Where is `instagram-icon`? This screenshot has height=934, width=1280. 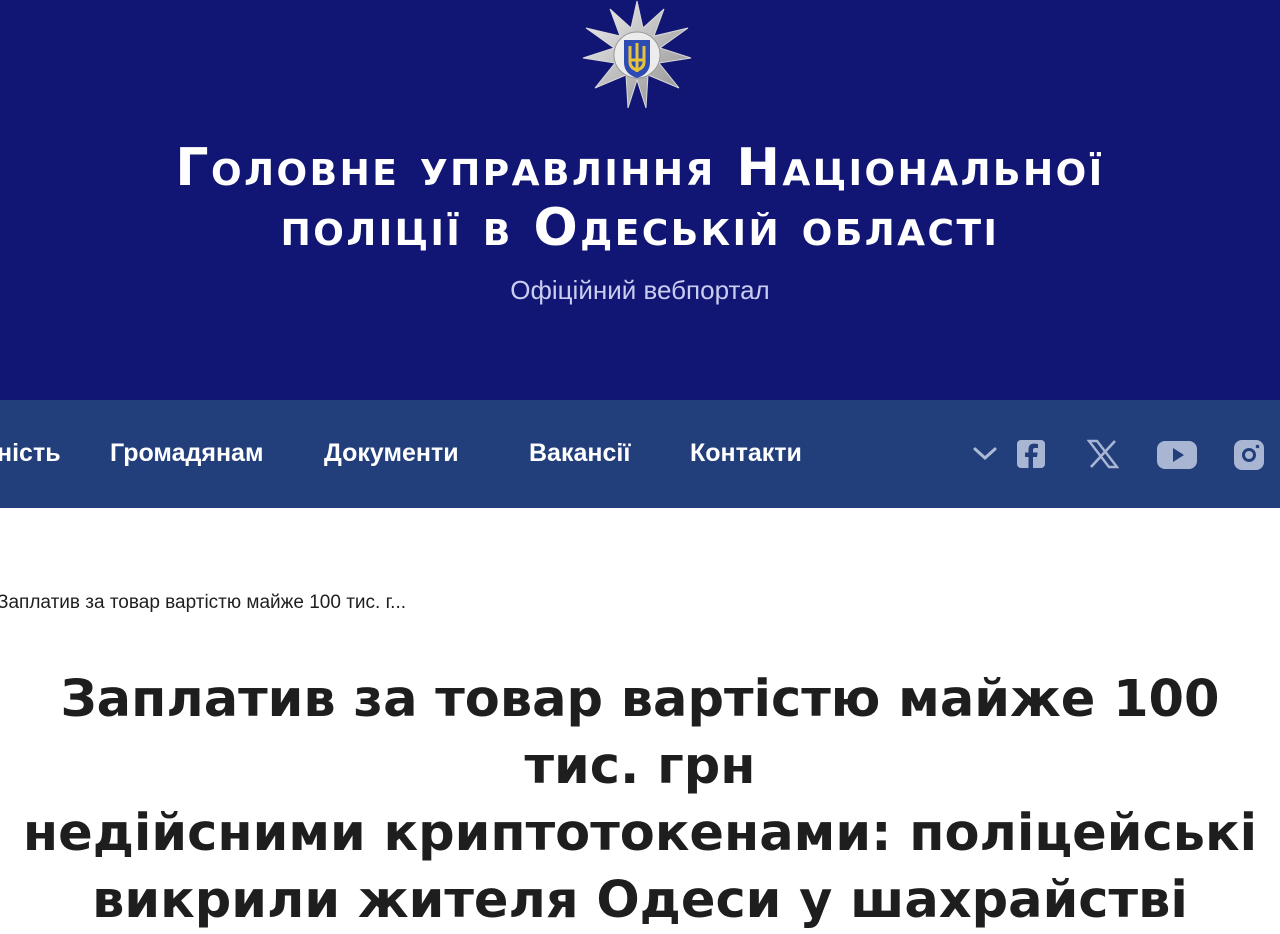
instagram-icon is located at coordinates (1249, 454).